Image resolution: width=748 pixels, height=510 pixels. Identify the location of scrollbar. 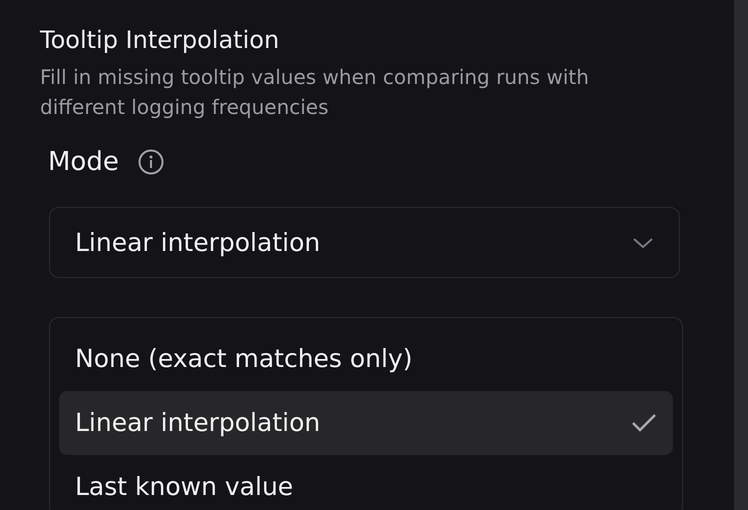
(741, 255).